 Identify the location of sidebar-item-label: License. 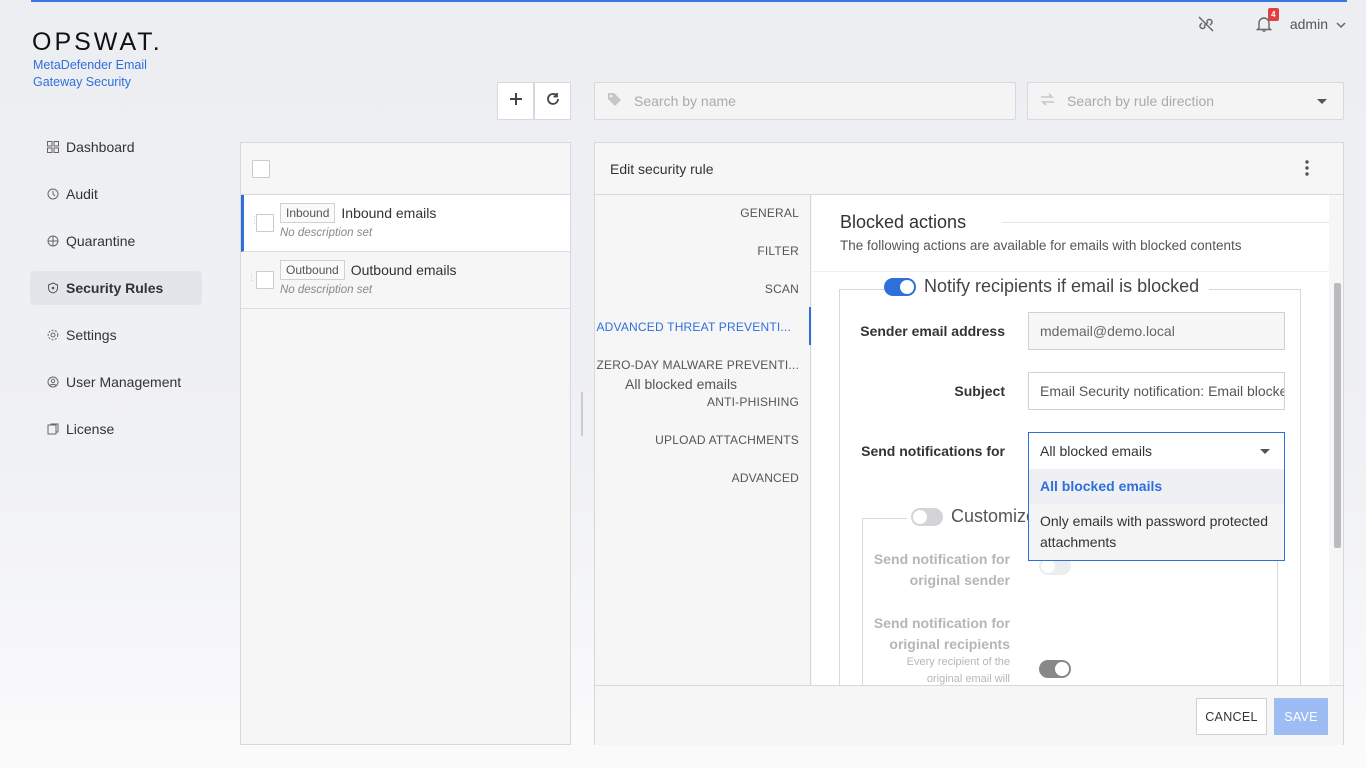
(90, 429).